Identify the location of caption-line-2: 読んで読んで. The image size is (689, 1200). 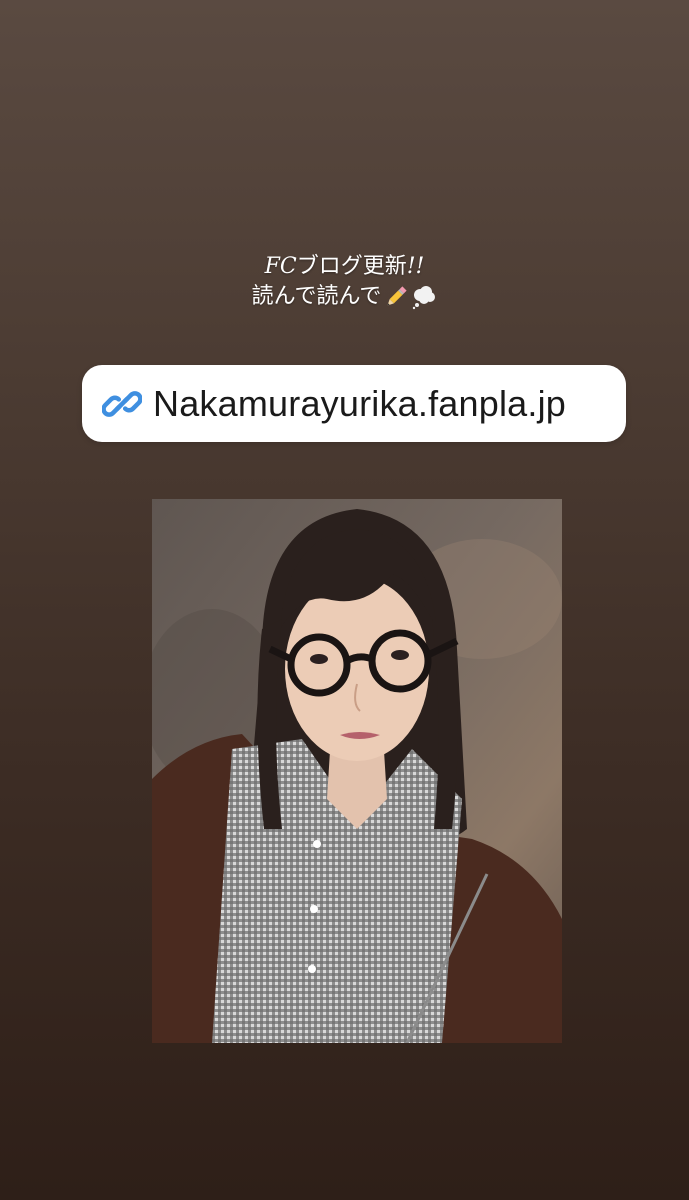
(345, 297).